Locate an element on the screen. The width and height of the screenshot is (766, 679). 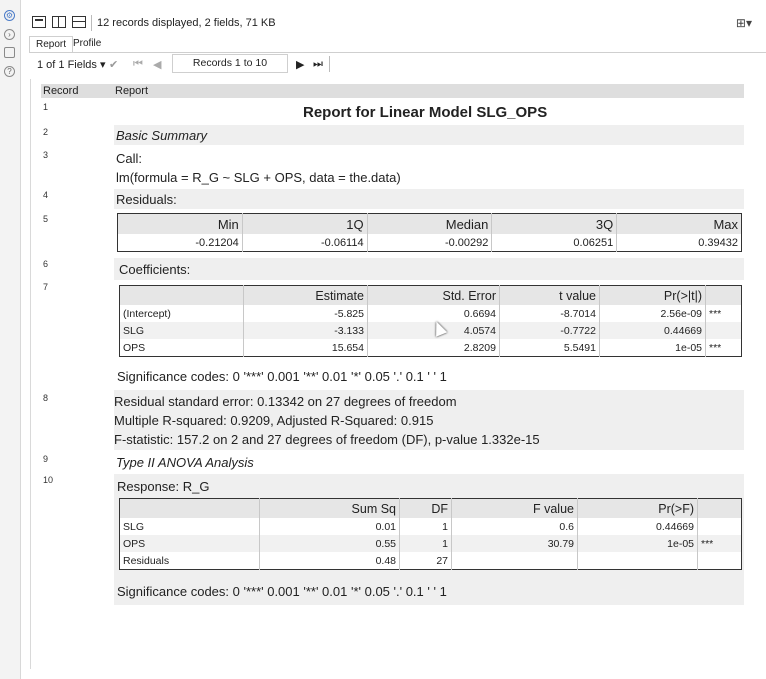
call-label: Call: is located at coordinates (129, 158).